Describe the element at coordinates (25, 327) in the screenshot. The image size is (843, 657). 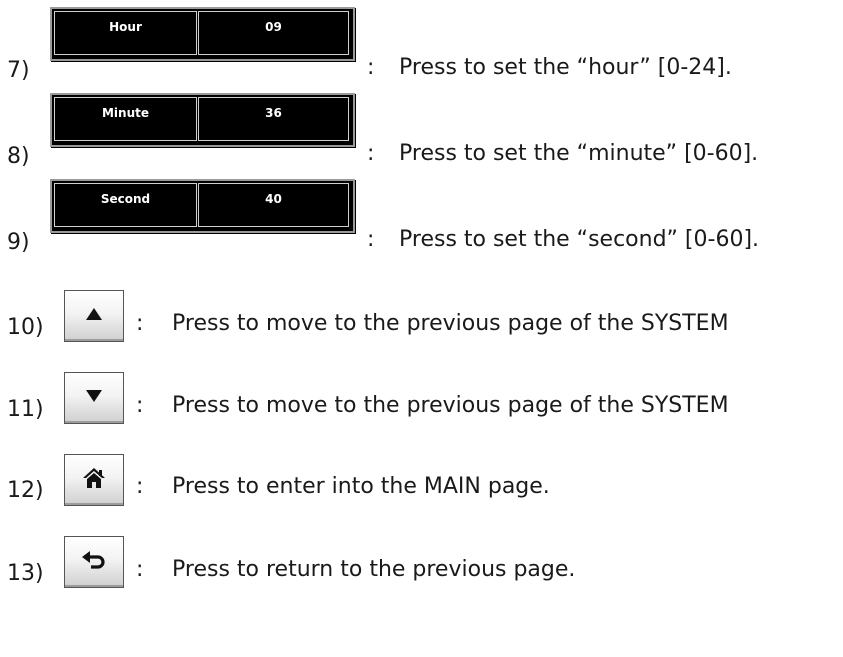
I see `item-number: 10)` at that location.